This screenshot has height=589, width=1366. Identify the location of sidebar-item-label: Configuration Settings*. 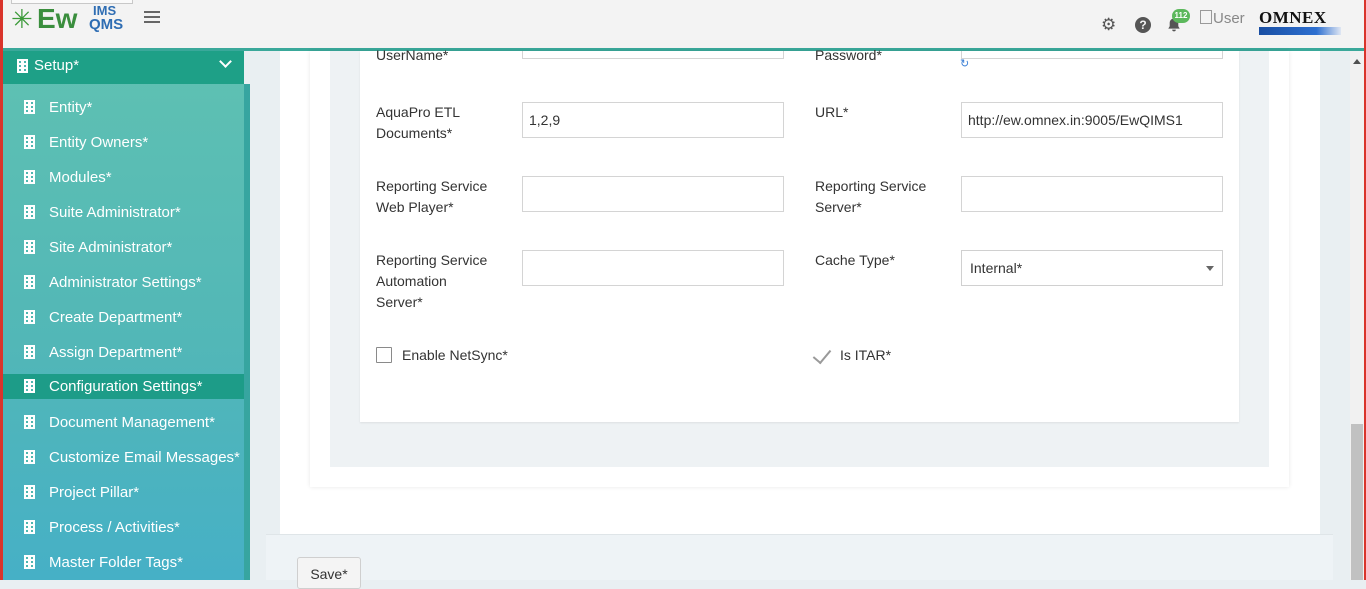
(126, 386).